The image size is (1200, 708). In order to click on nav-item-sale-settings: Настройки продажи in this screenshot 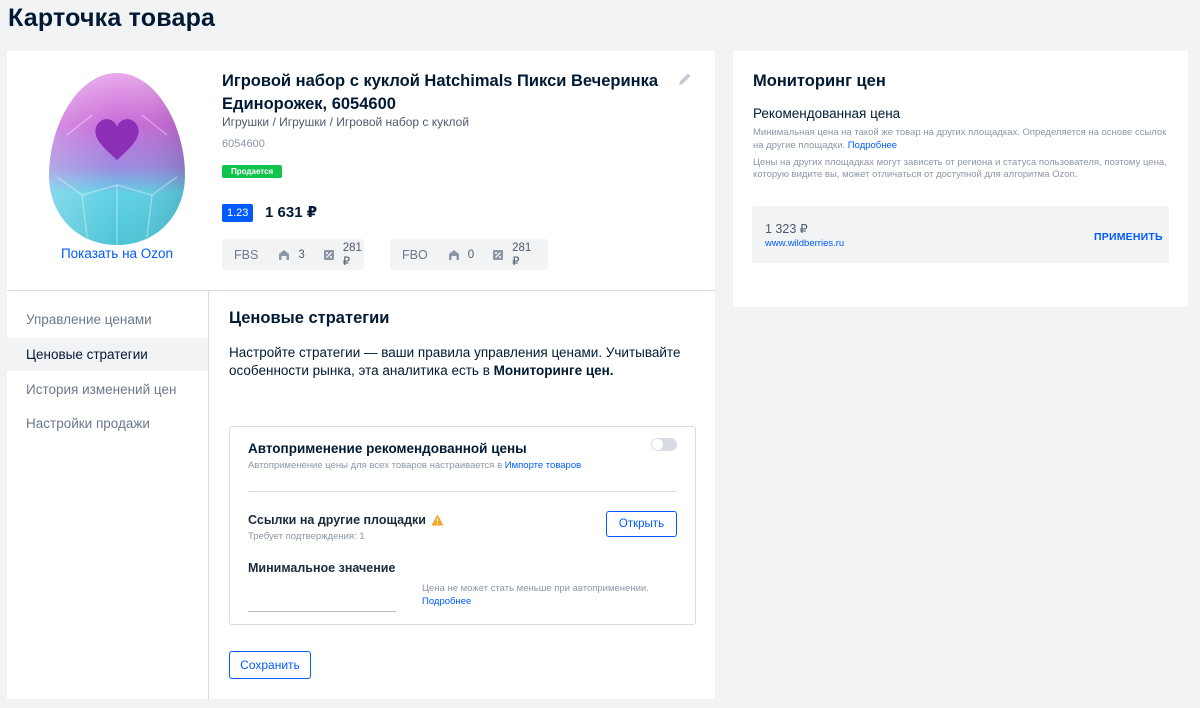, I will do `click(107, 423)`.